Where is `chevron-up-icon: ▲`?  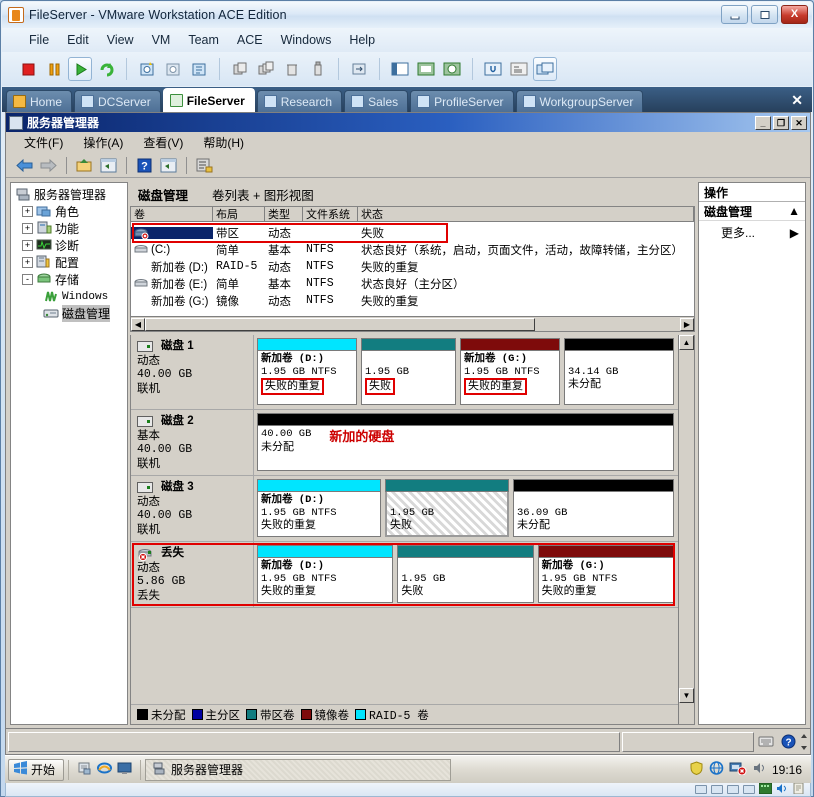 chevron-up-icon: ▲ is located at coordinates (794, 211).